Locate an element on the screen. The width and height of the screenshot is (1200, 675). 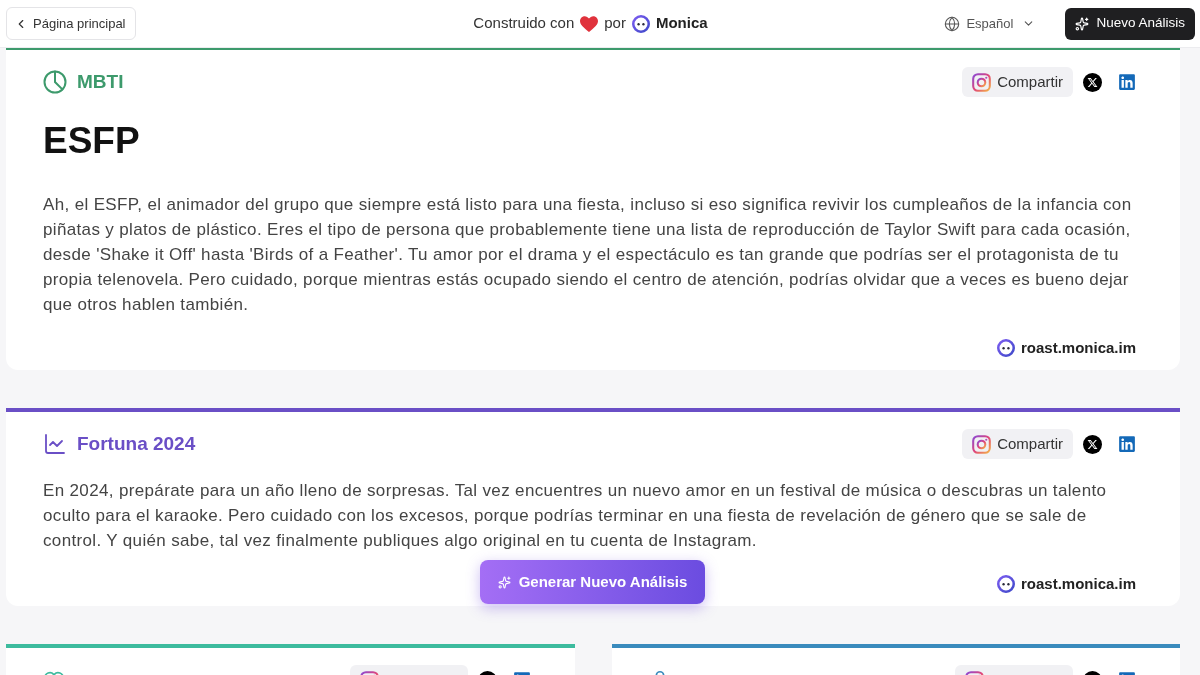
globe-icon is located at coordinates (952, 23).